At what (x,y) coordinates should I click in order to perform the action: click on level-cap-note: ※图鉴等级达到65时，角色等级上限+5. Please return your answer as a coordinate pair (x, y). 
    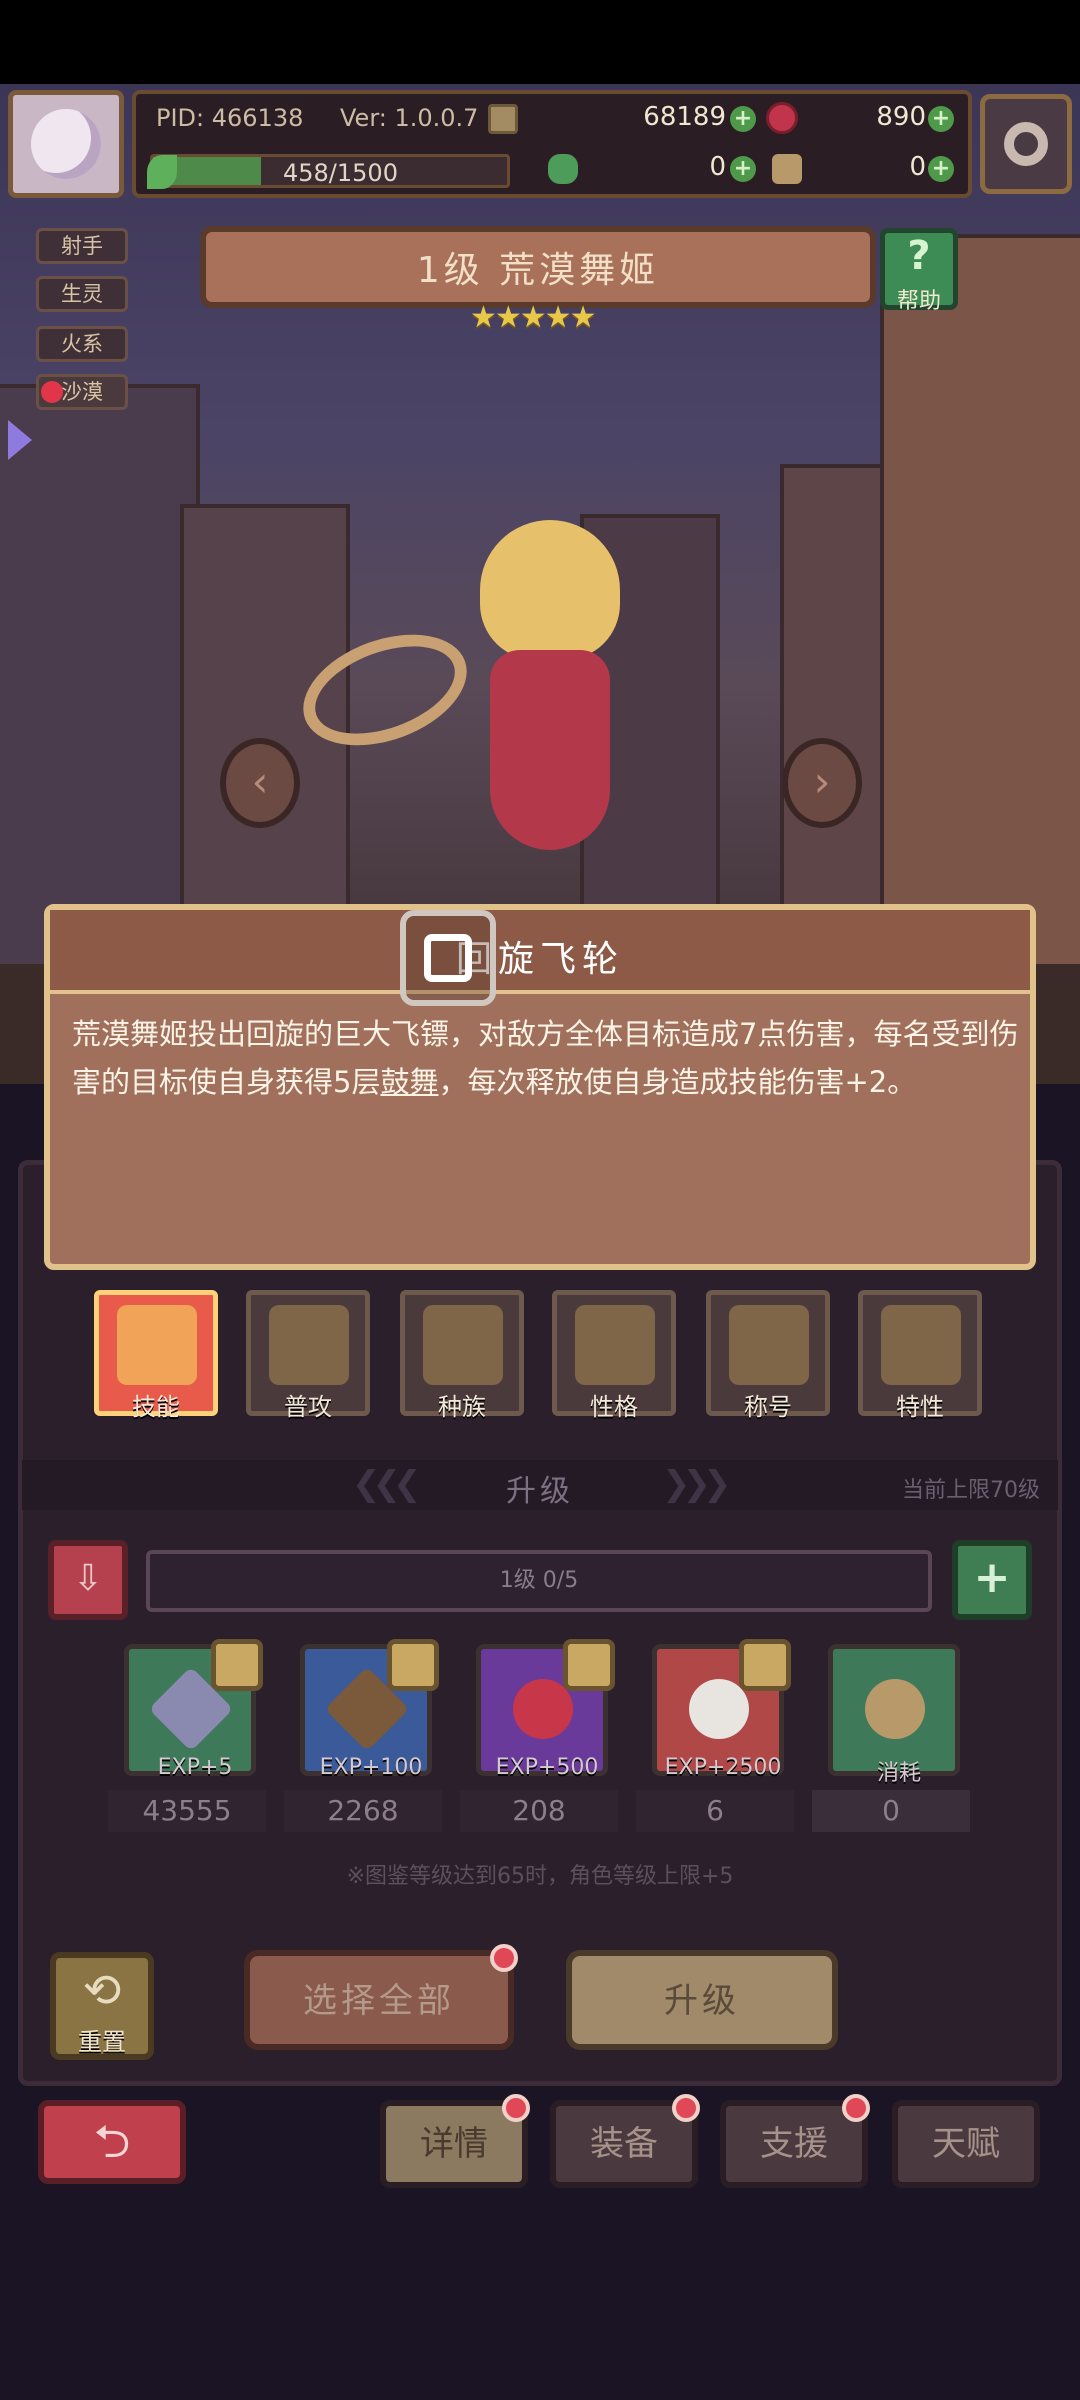
    Looking at the image, I should click on (540, 1876).